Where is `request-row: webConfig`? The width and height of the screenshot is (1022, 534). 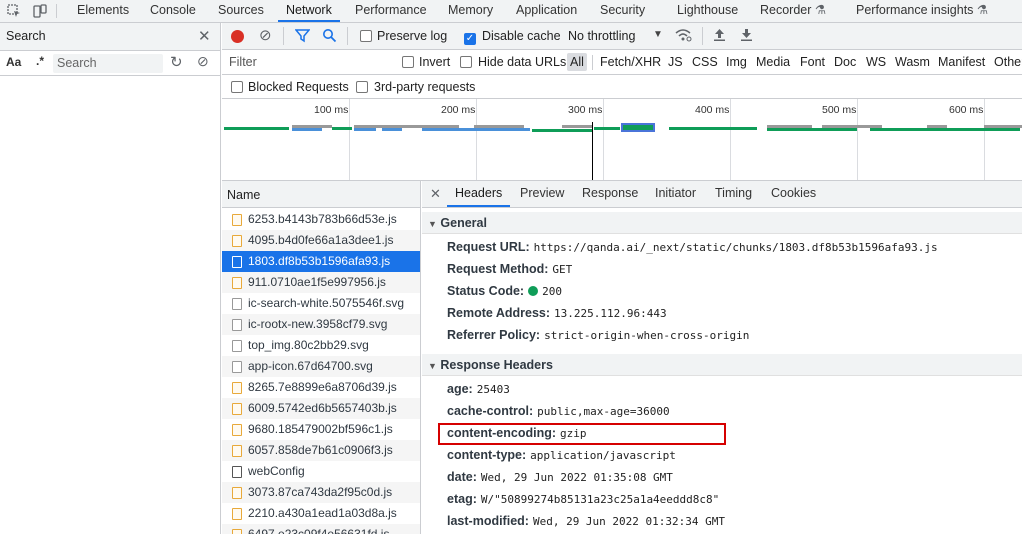
request-row: webConfig is located at coordinates (321, 471).